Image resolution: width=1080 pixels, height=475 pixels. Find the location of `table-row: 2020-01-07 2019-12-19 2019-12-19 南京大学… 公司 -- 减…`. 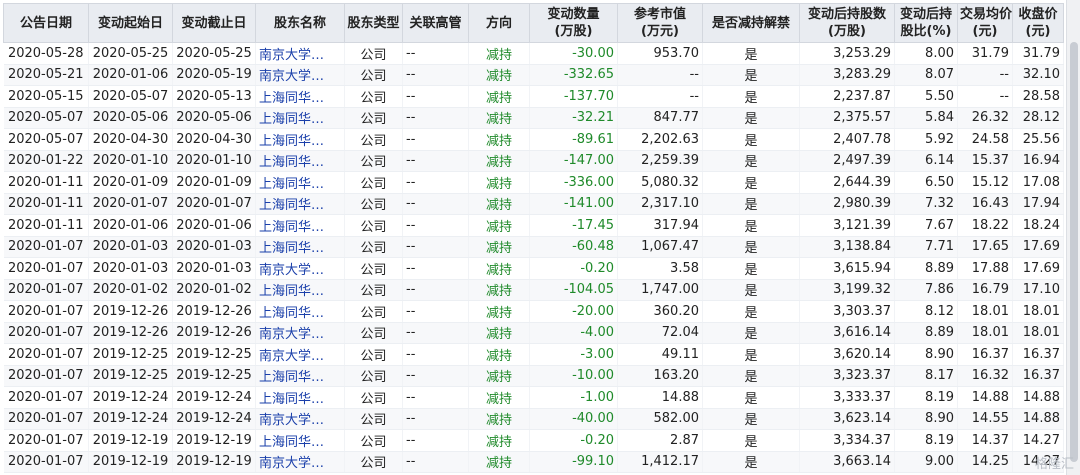

table-row: 2020-01-07 2019-12-19 2019-12-19 南京大学… 公司 -- 减… is located at coordinates (533, 462).